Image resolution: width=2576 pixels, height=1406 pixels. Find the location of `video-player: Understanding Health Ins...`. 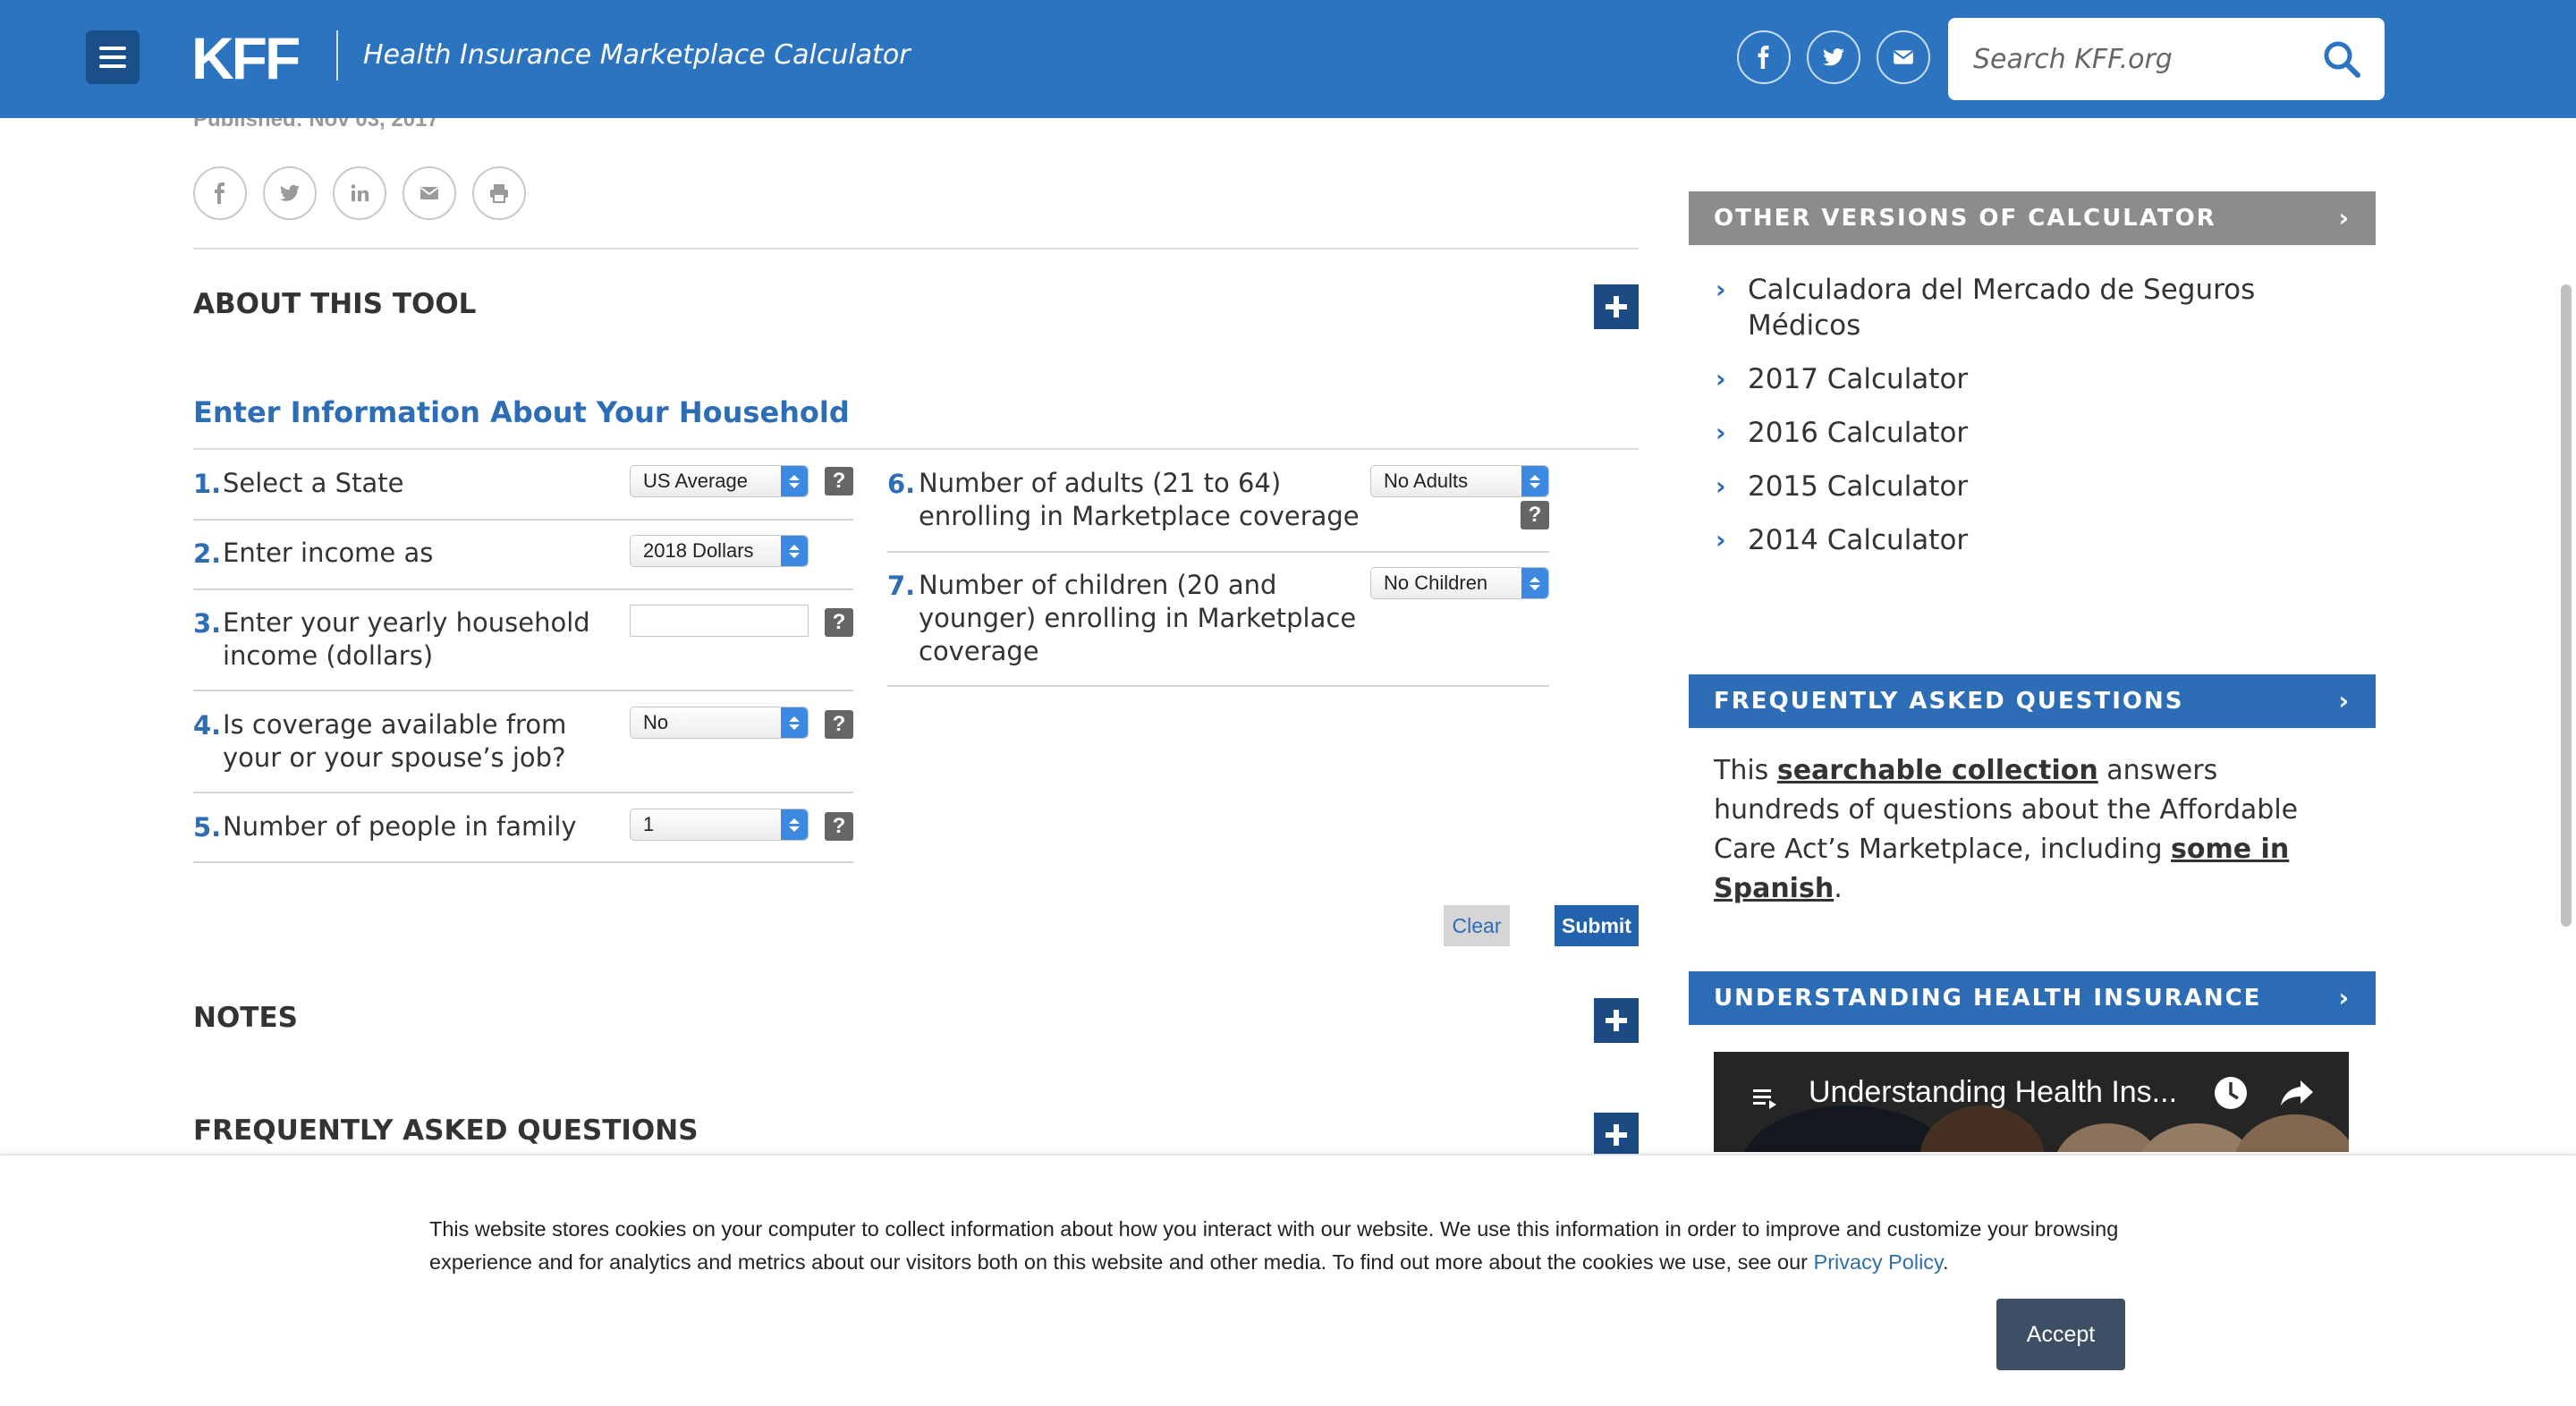

video-player: Understanding Health Ins... is located at coordinates (2031, 1102).